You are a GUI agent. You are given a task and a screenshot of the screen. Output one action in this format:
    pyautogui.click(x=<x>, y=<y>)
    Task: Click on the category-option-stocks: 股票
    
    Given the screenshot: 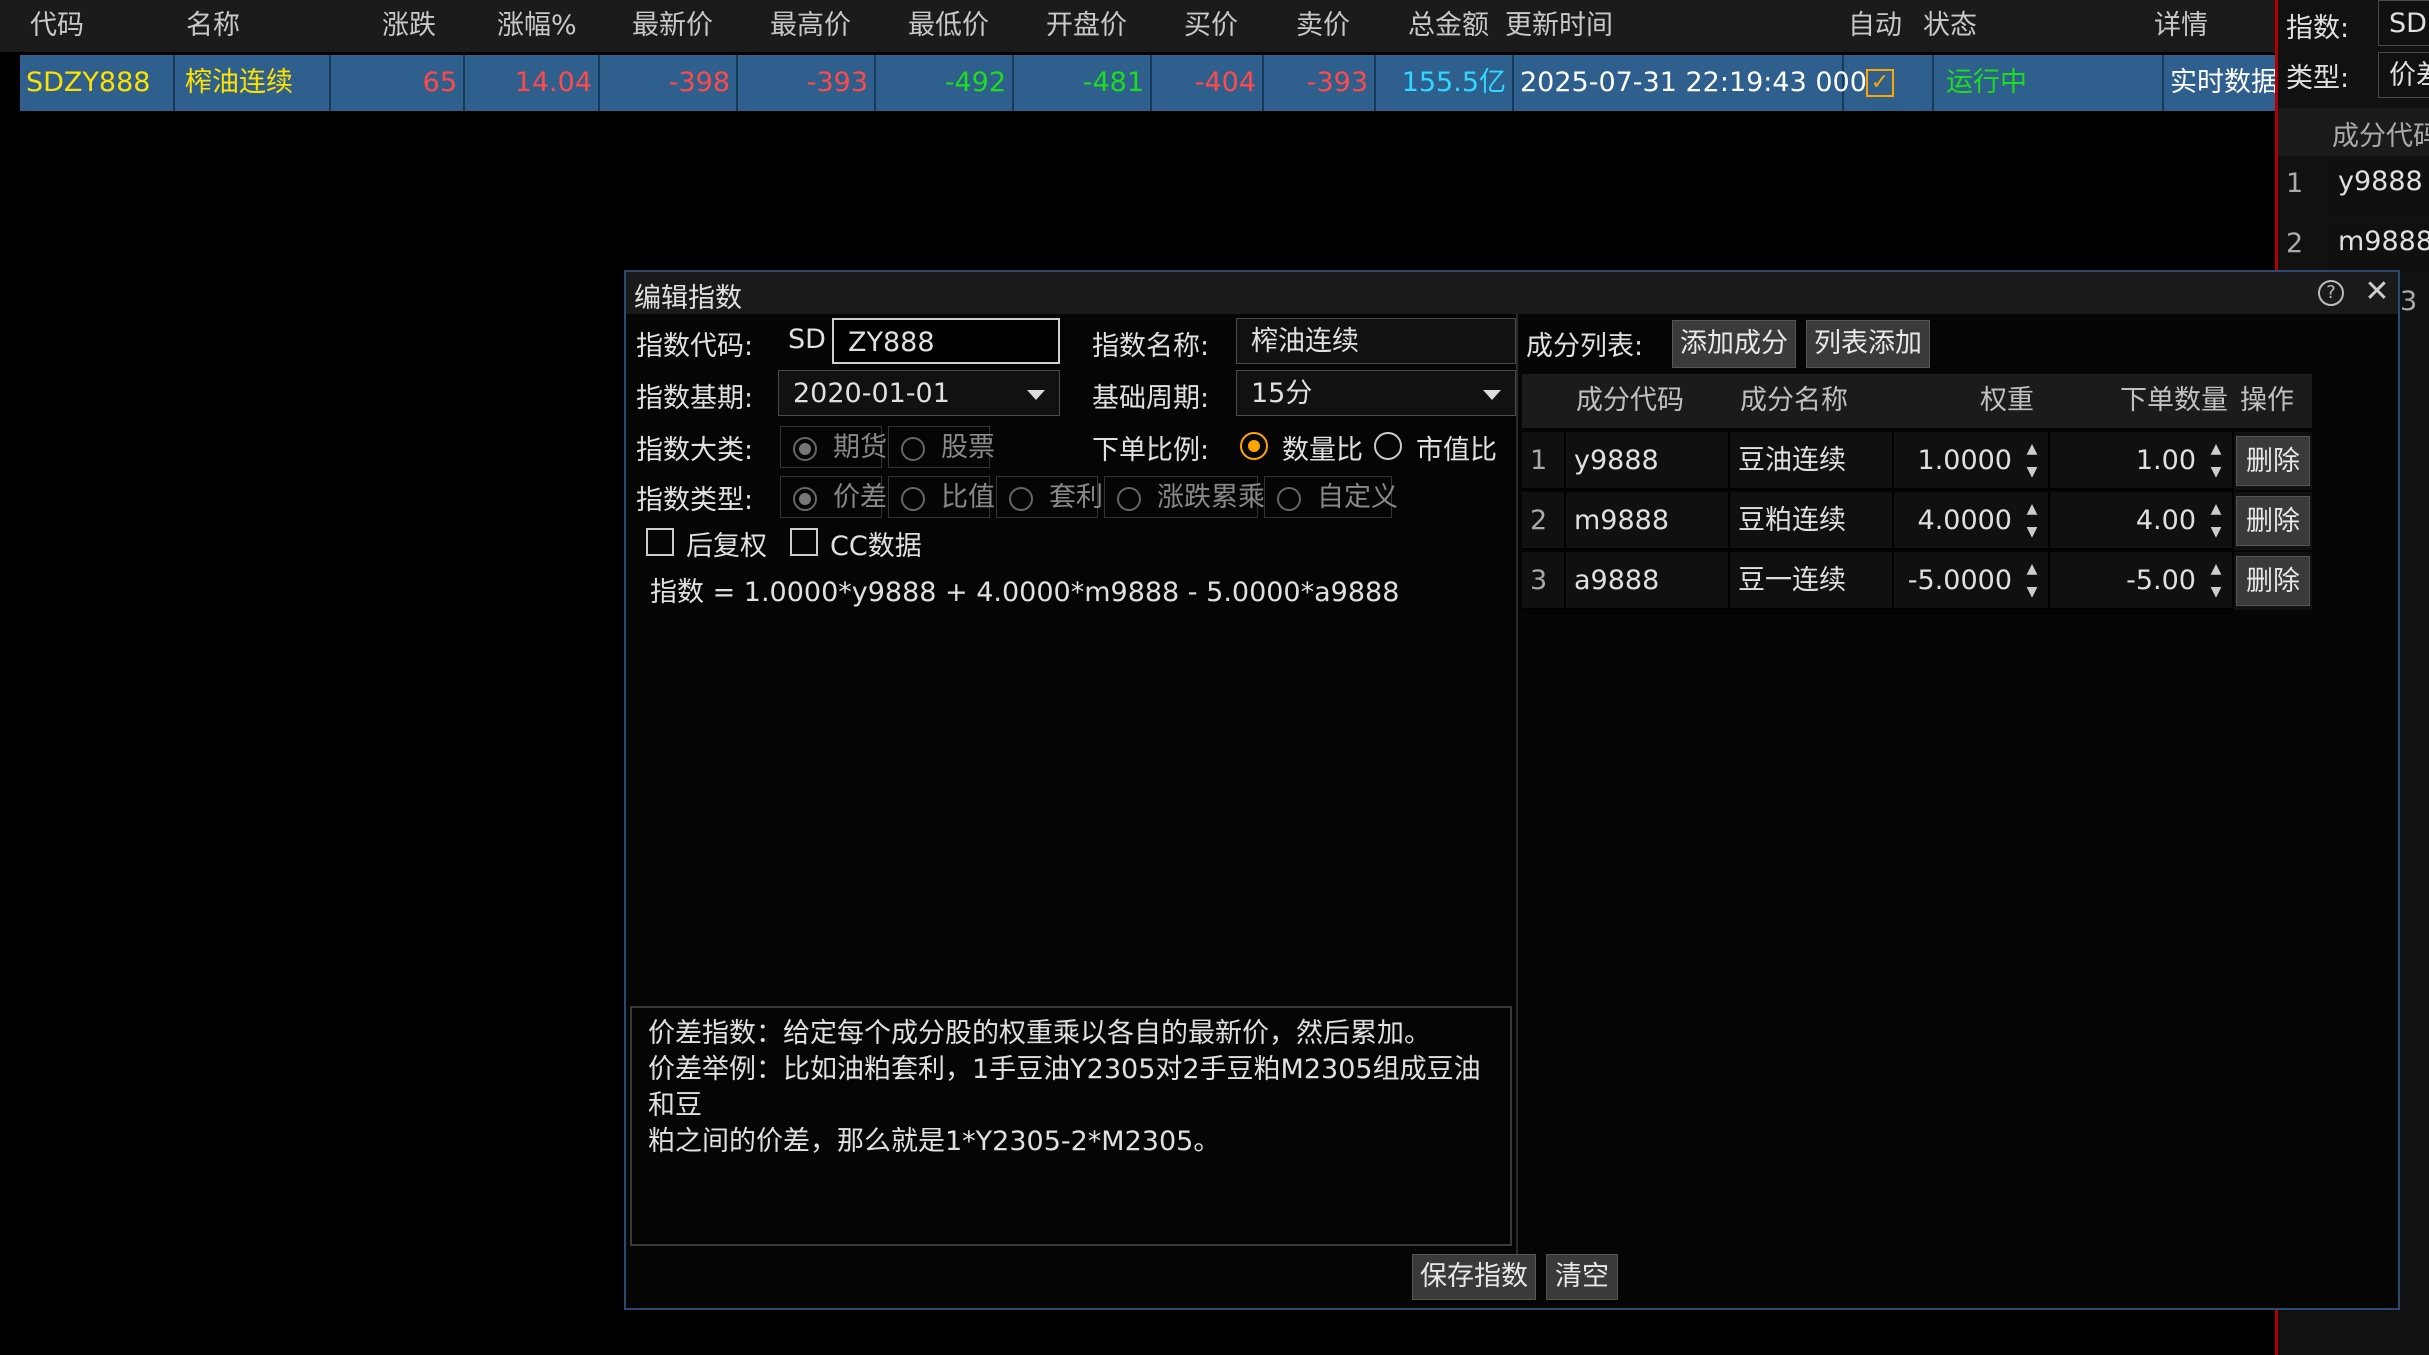 What is the action you would take?
    pyautogui.click(x=941, y=447)
    